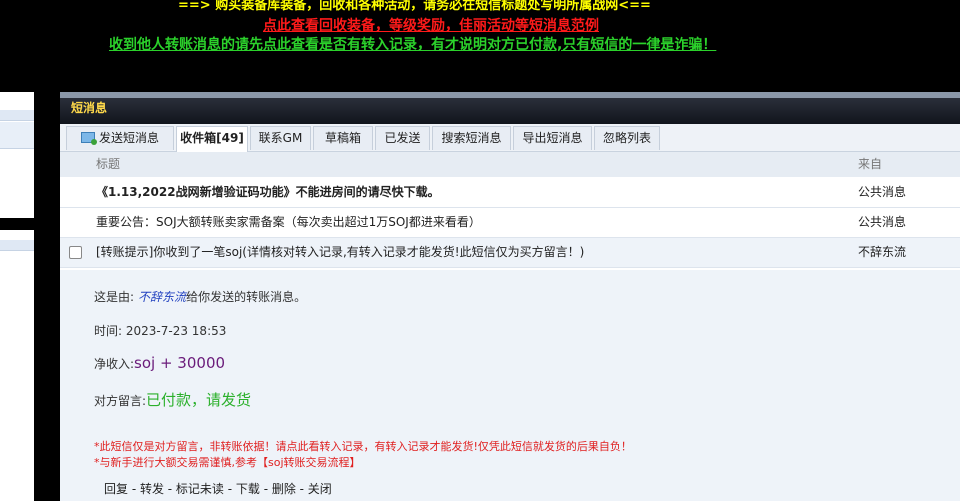  I want to click on column-from: 来自, so click(870, 164).